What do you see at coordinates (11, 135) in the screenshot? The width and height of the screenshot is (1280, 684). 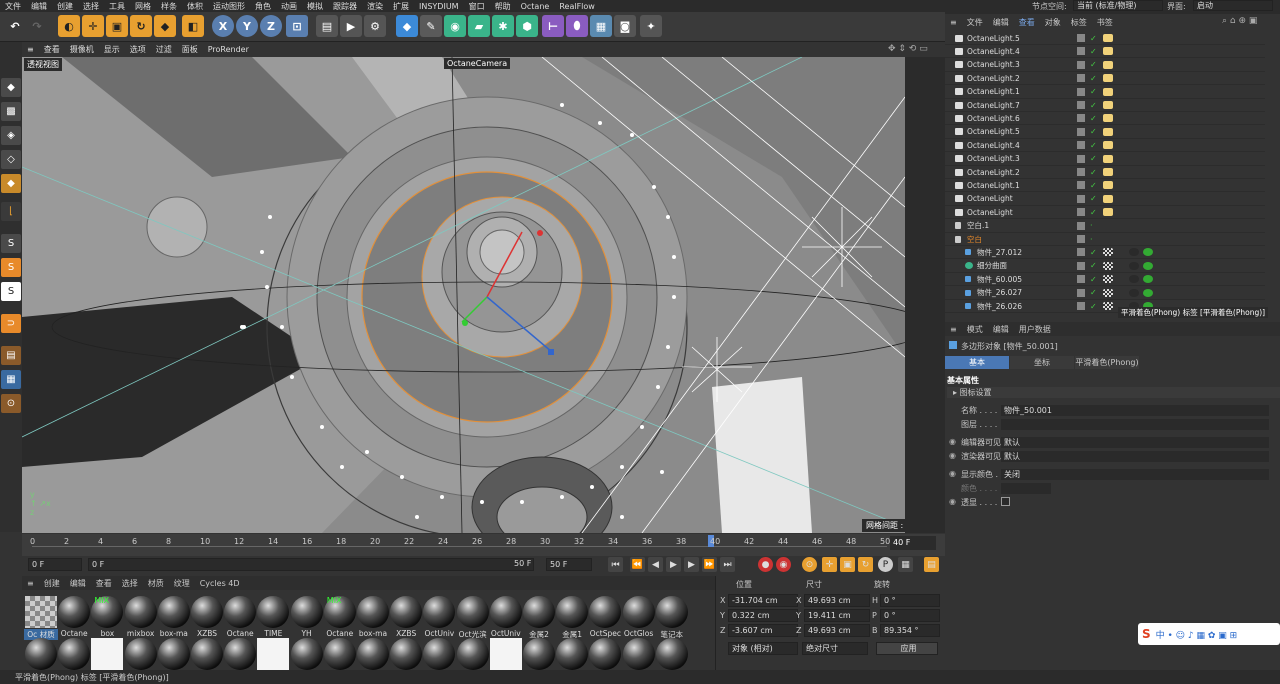 I see `point-mode-icon: ◈` at bounding box center [11, 135].